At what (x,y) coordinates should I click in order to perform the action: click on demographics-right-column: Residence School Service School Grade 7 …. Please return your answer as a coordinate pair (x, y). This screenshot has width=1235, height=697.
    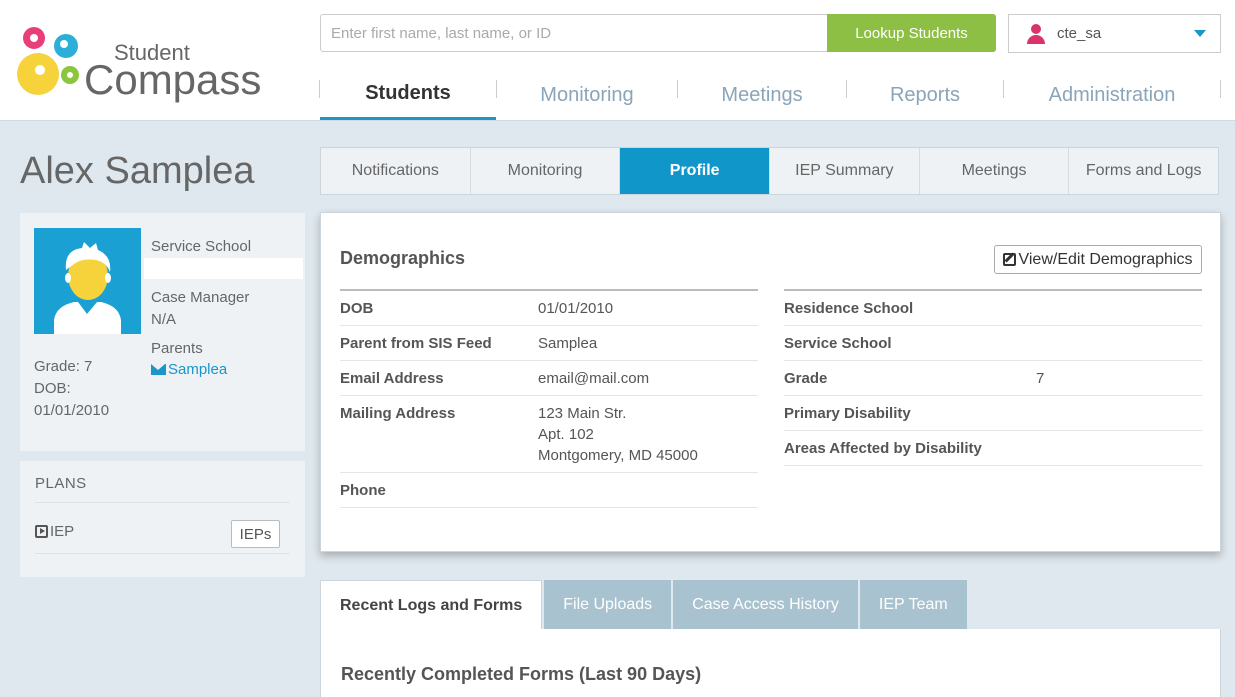
    Looking at the image, I should click on (993, 377).